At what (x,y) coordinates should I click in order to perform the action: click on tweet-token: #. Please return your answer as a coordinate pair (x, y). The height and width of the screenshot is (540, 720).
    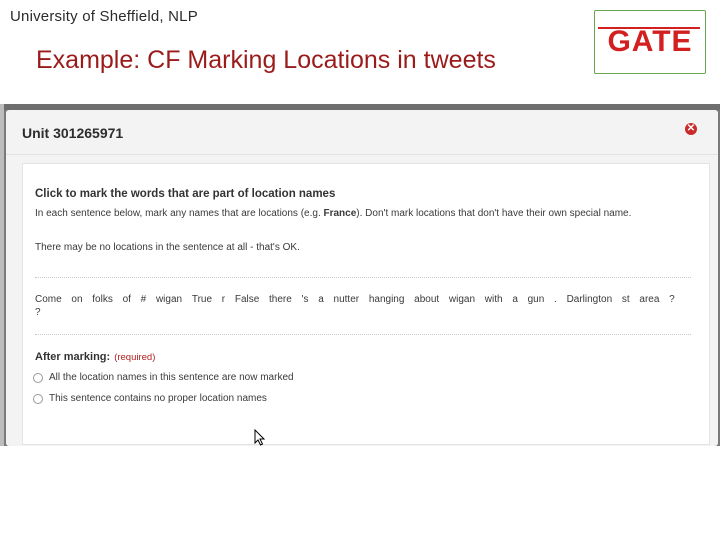
    Looking at the image, I should click on (144, 299).